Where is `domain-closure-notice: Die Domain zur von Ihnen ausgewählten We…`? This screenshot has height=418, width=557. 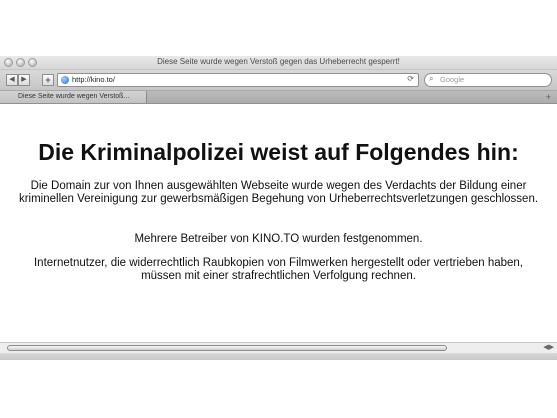 domain-closure-notice: Die Domain zur von Ihnen ausgewählten We… is located at coordinates (278, 193).